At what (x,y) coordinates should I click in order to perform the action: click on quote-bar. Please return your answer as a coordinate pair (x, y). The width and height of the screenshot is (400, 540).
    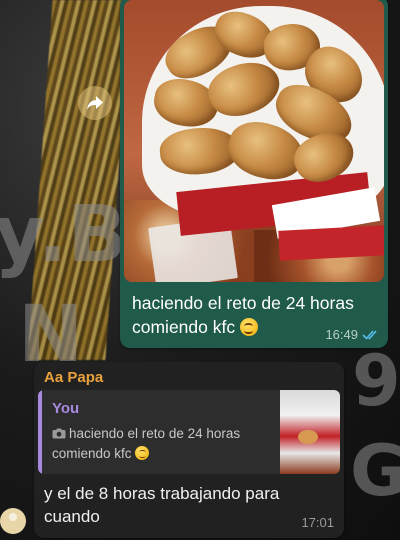
    Looking at the image, I should click on (40, 432).